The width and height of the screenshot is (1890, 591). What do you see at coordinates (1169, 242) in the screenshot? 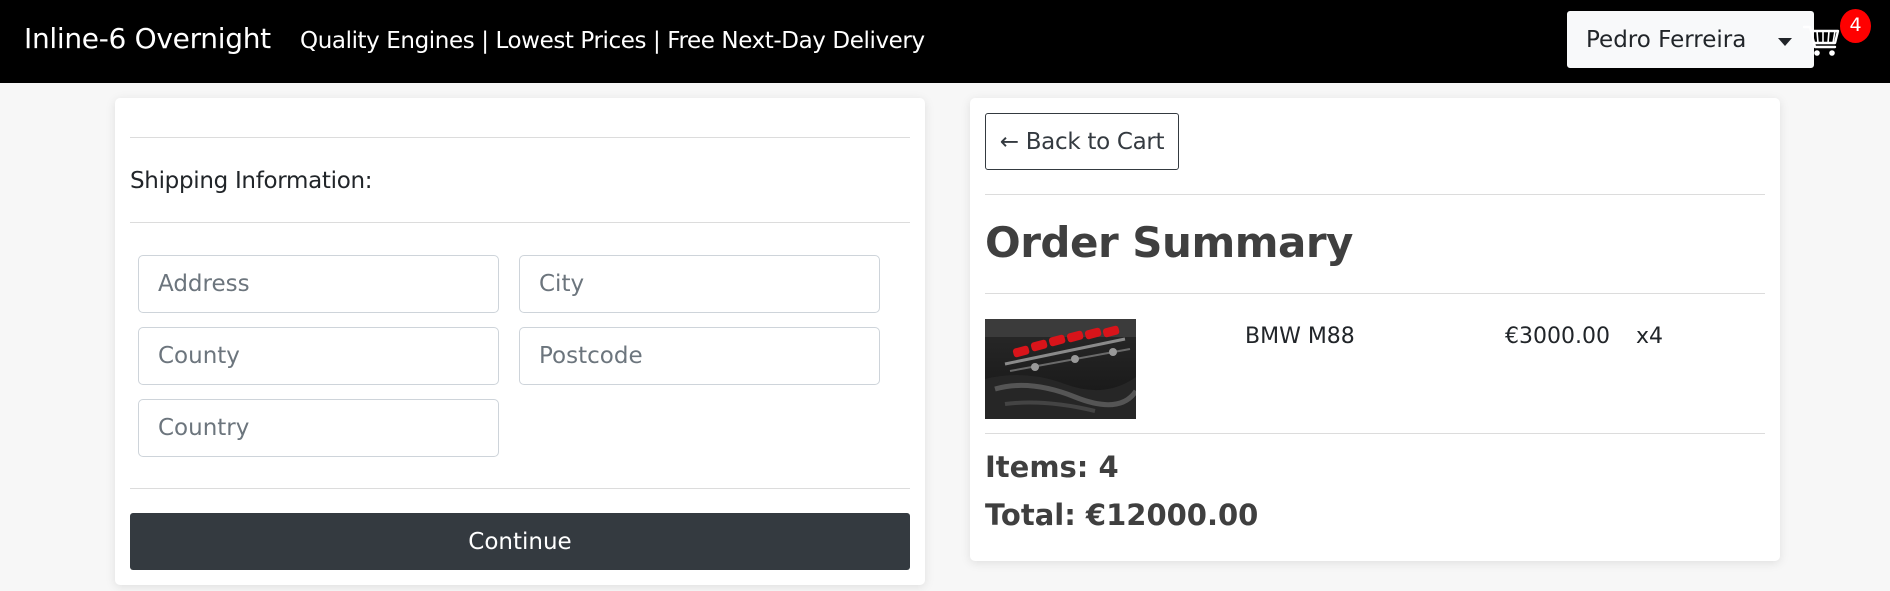
I see `order-summary-title: Order Summary` at bounding box center [1169, 242].